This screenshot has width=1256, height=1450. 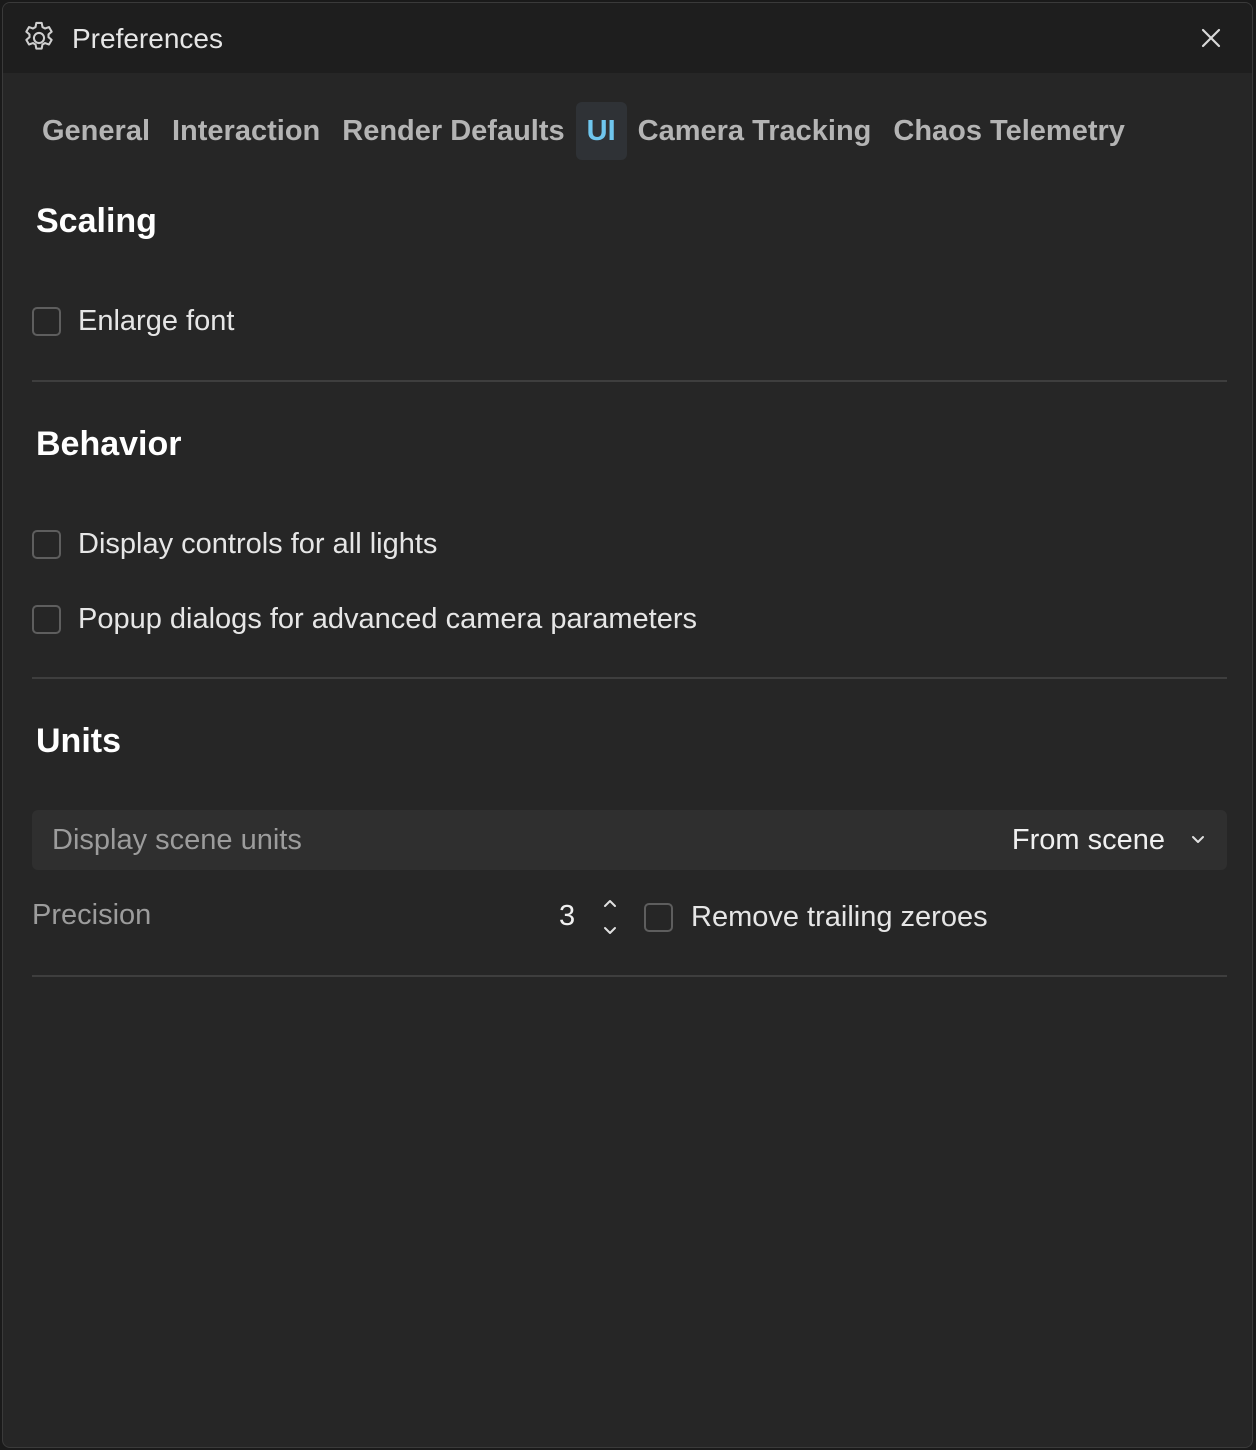 I want to click on enlarge-font-option: Enlarge font, so click(x=133, y=321).